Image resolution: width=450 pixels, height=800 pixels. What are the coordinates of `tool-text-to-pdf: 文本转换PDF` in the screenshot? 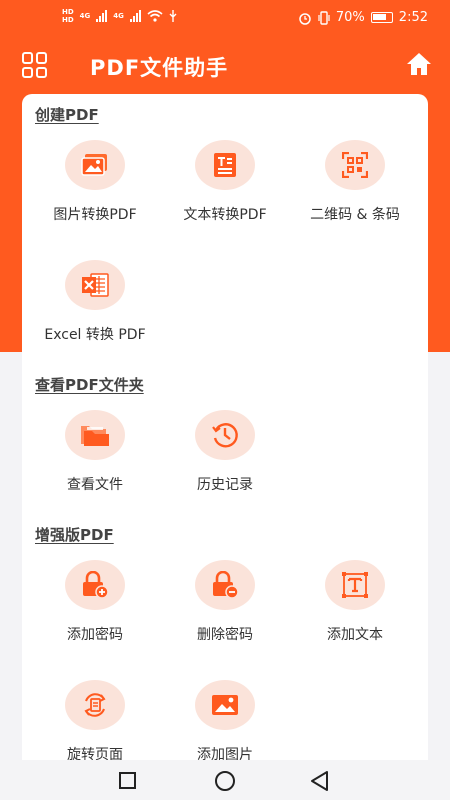 It's located at (225, 182).